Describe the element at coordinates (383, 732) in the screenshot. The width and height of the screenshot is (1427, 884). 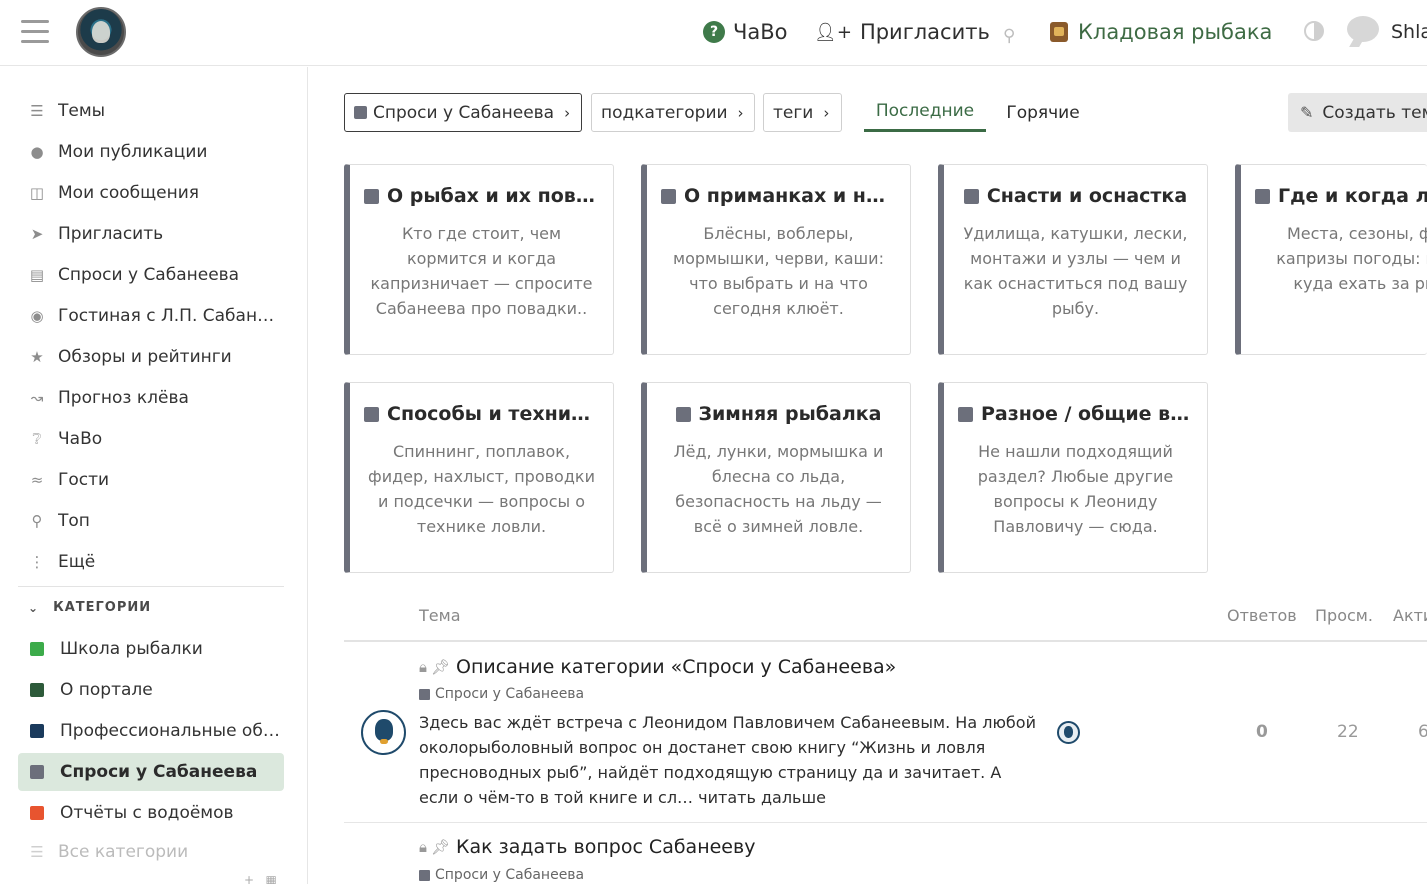
I see `topic-author-avatar` at that location.